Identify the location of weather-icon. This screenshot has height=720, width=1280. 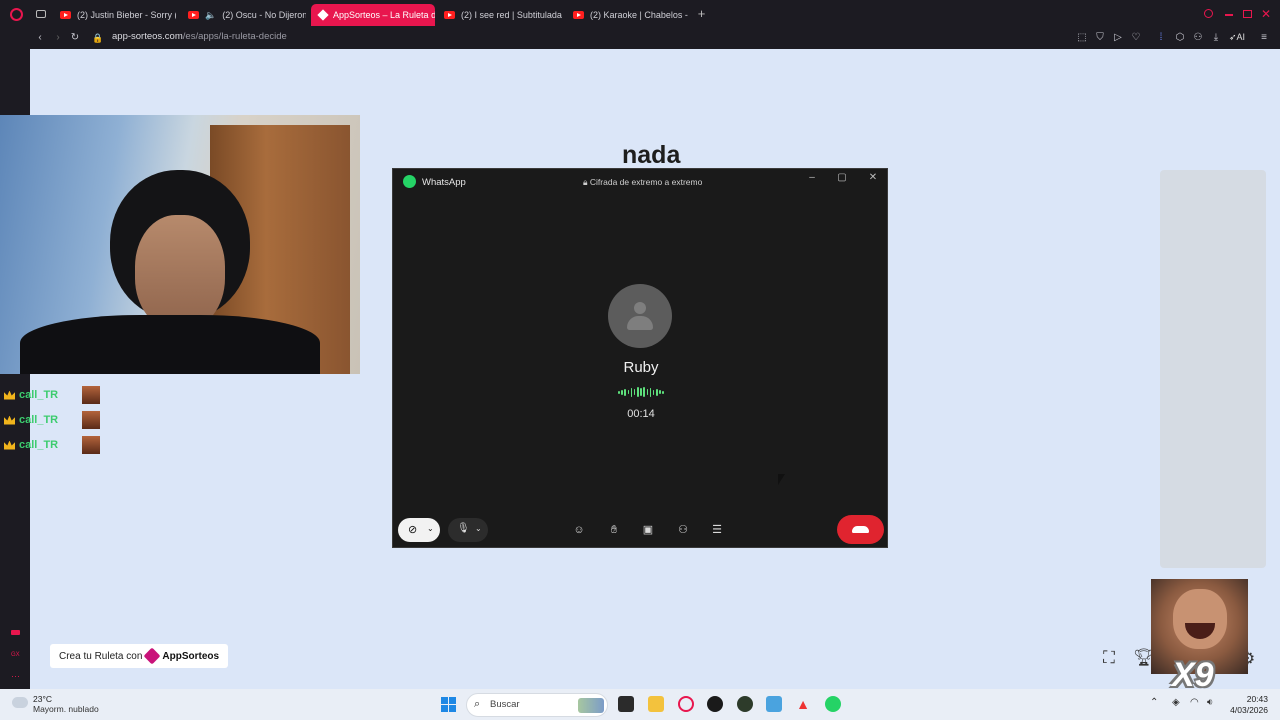
(20, 702).